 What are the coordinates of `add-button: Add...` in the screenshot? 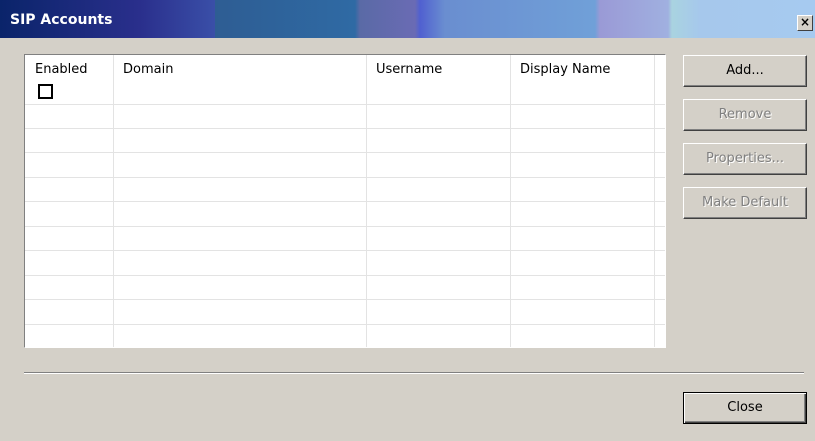 It's located at (745, 71).